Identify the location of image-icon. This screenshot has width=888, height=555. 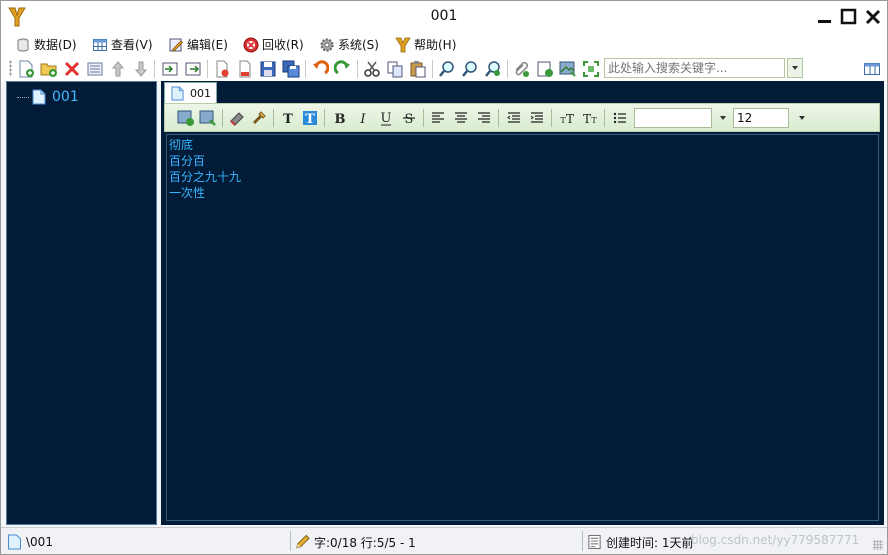
(568, 69).